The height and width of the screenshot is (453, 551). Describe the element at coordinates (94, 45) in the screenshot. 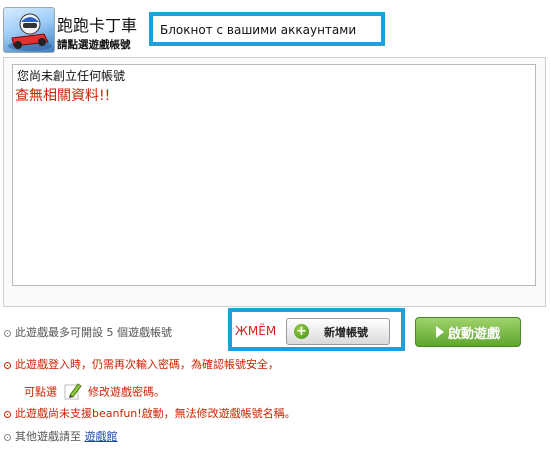

I see `game-subtitle: 請點選遊戲帳號` at that location.